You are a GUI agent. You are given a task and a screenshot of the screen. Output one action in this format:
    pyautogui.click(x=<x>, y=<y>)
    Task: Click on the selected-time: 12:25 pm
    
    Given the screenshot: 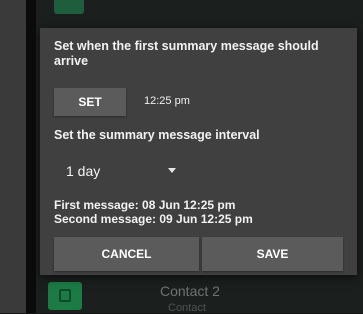 What is the action you would take?
    pyautogui.click(x=167, y=101)
    